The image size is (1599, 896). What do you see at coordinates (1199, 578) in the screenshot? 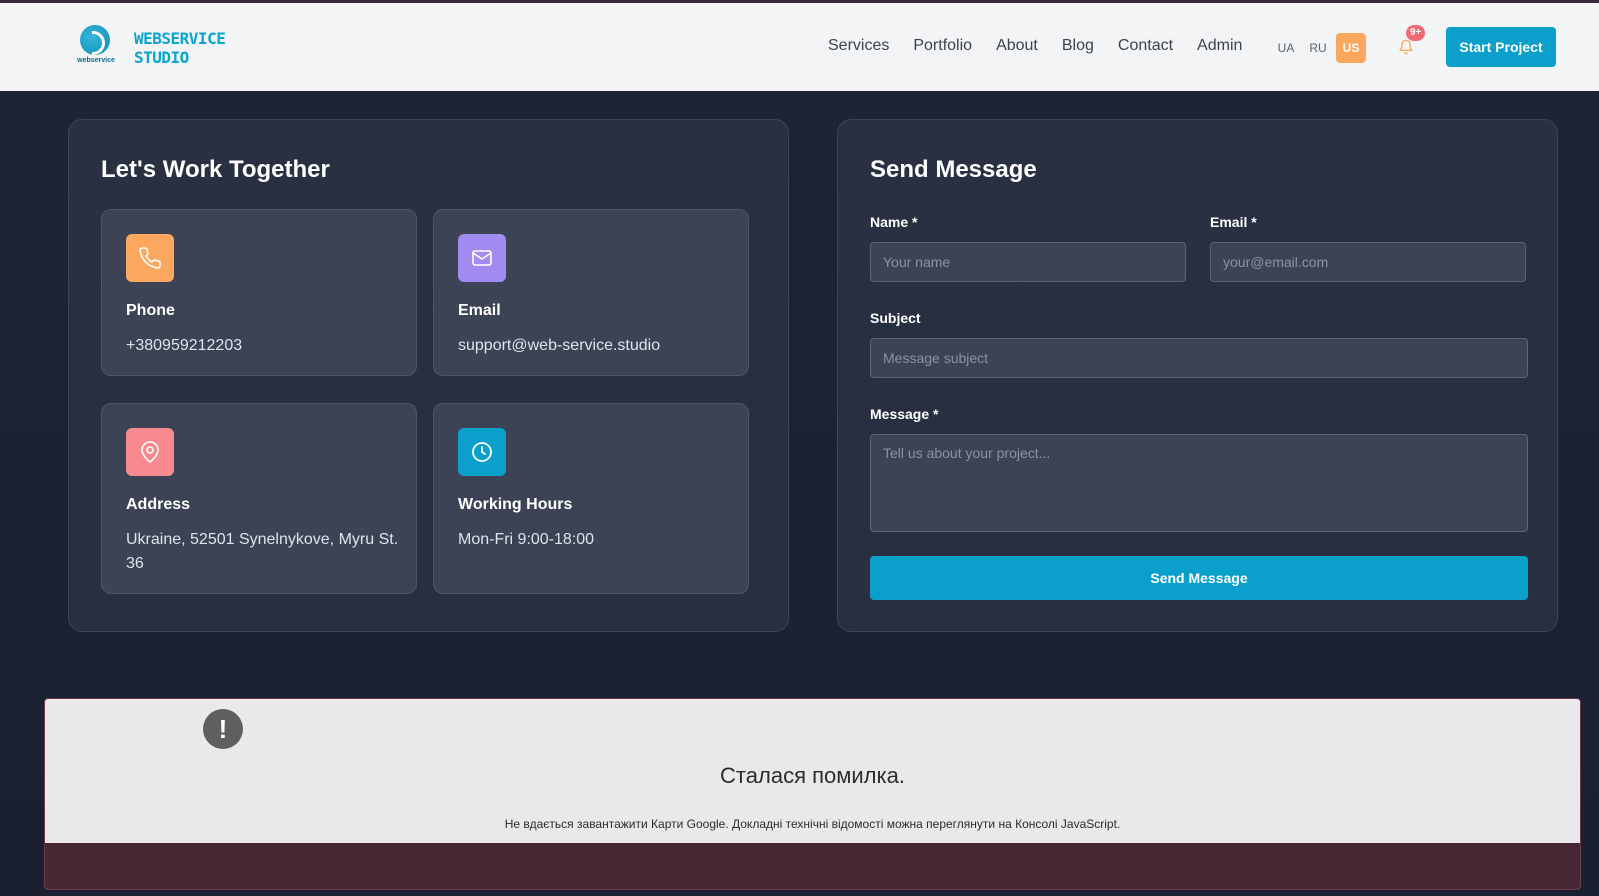
I see `send-message-button: Send Message` at bounding box center [1199, 578].